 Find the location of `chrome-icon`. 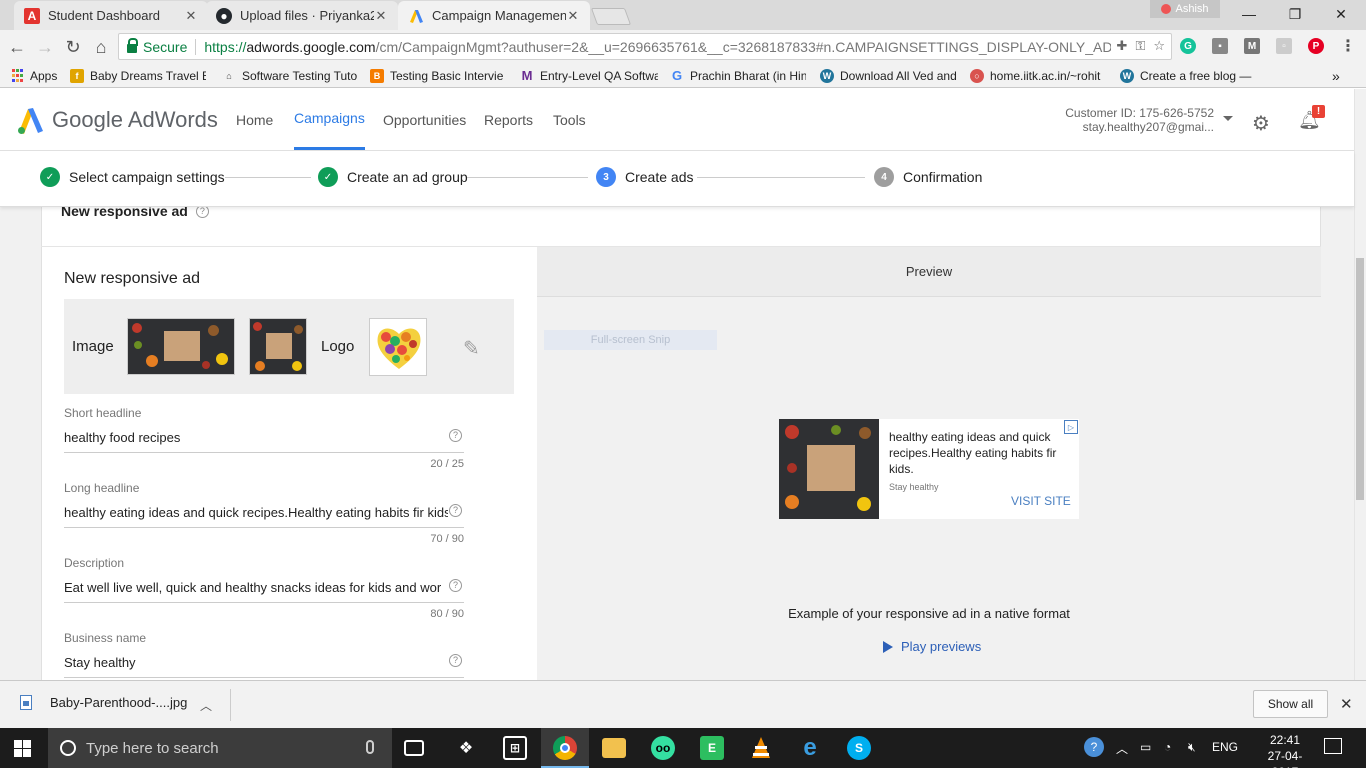

chrome-icon is located at coordinates (565, 748).